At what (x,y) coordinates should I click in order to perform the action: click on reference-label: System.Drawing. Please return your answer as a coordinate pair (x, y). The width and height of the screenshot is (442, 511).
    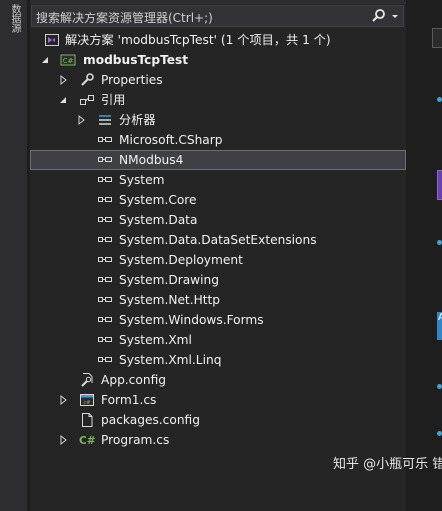
    Looking at the image, I should click on (169, 280).